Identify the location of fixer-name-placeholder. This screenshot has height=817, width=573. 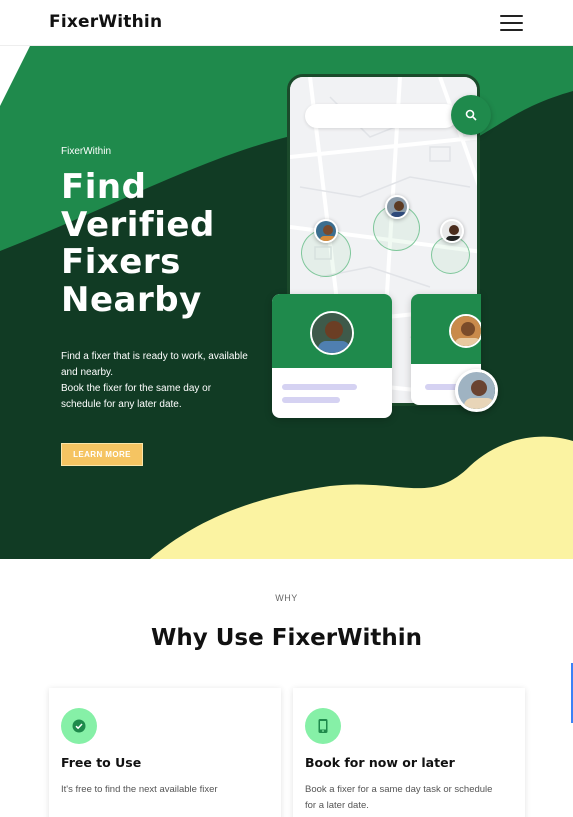
(319, 387).